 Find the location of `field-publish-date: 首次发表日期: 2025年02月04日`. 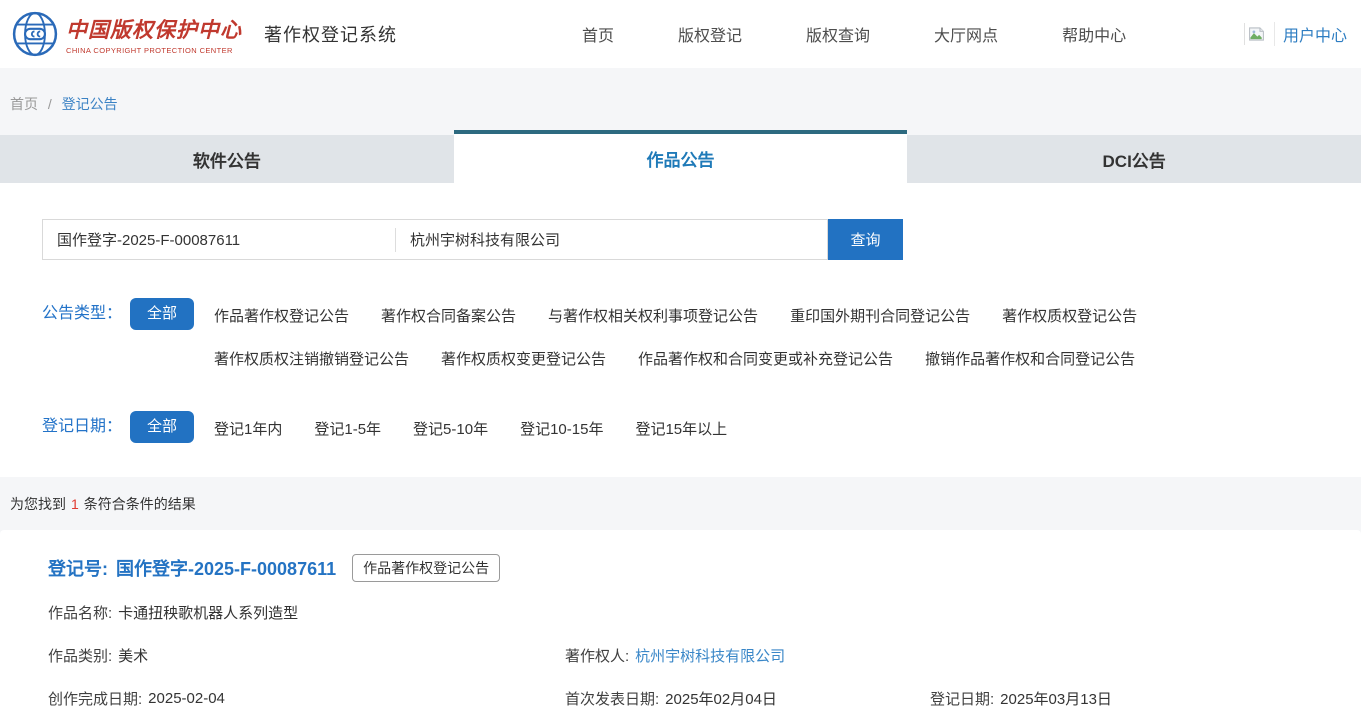

field-publish-date: 首次发表日期: 2025年02月04日 is located at coordinates (747, 698).